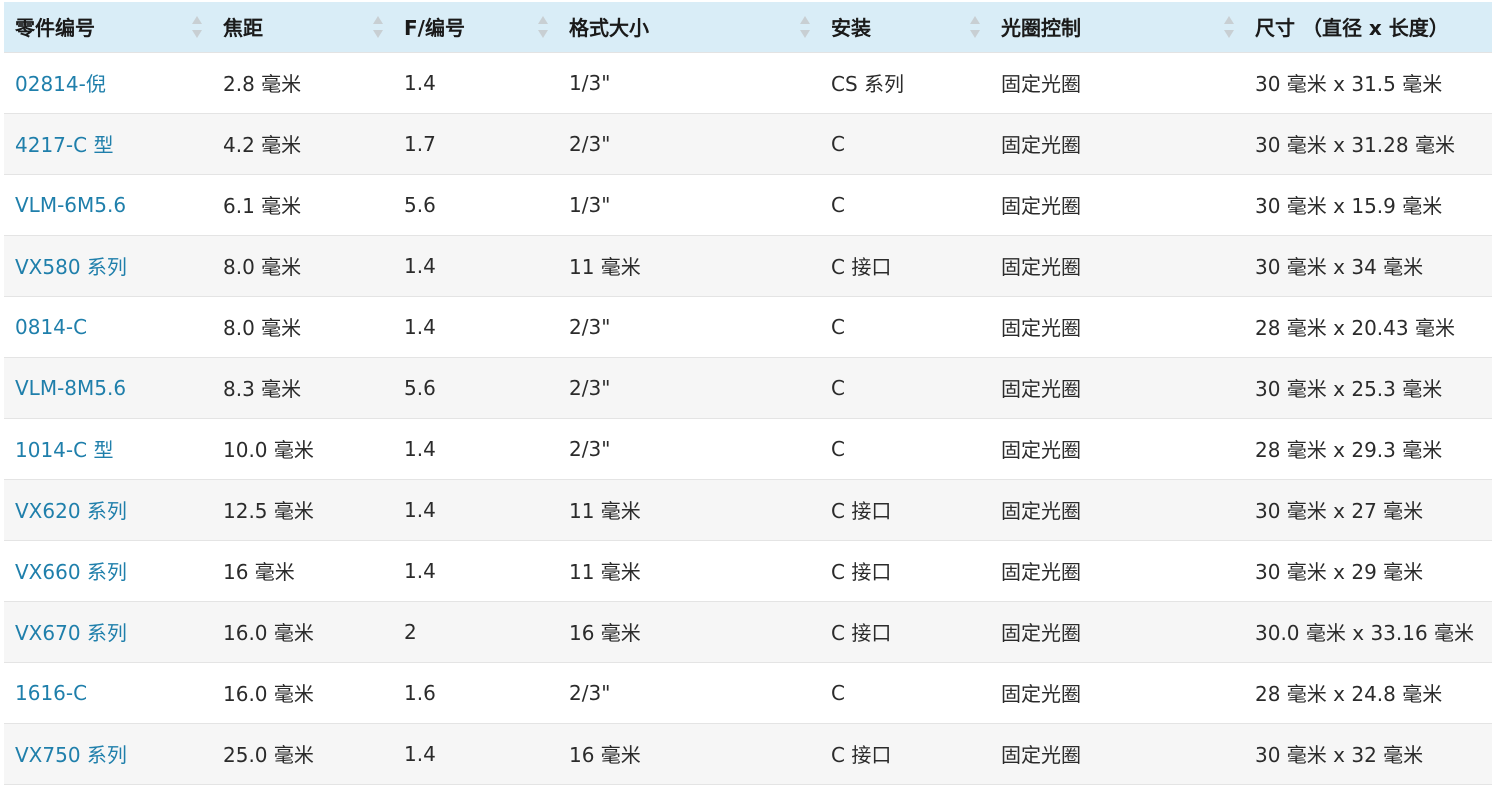 The width and height of the screenshot is (1492, 785). What do you see at coordinates (868, 84) in the screenshot?
I see `cell-mount: CS 系列` at bounding box center [868, 84].